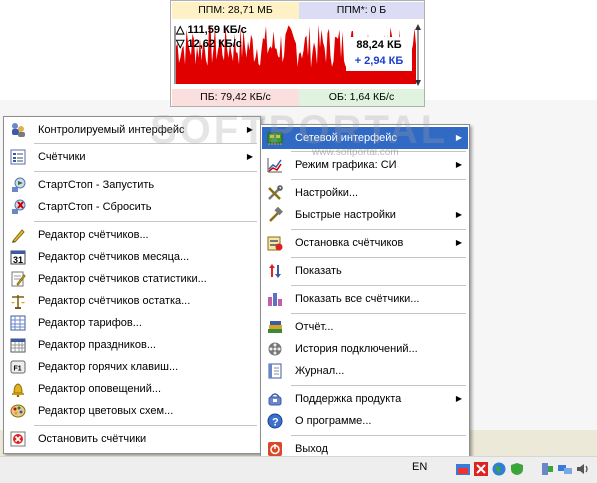 The image size is (597, 483). I want to click on svg-text: F1, so click(18, 369).